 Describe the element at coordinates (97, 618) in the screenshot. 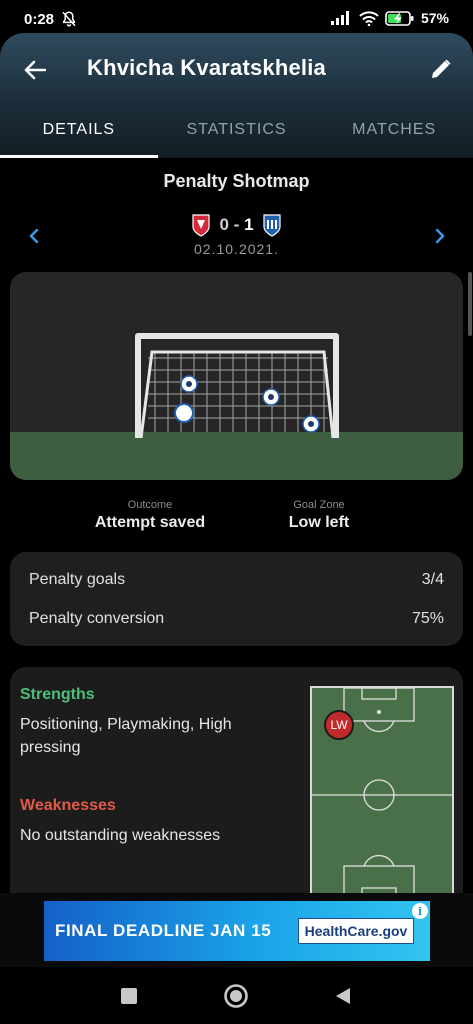

I see `penalty-conversion-label: Penalty conversion` at that location.